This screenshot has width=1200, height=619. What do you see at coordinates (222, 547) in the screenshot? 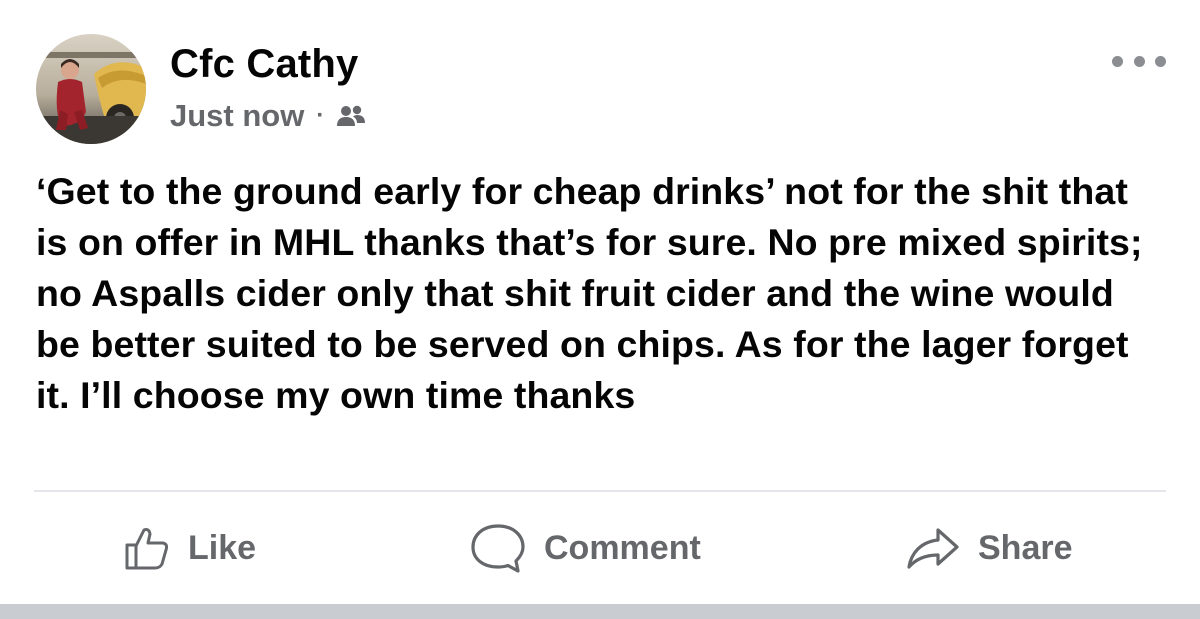
I see `like-label: Like` at bounding box center [222, 547].